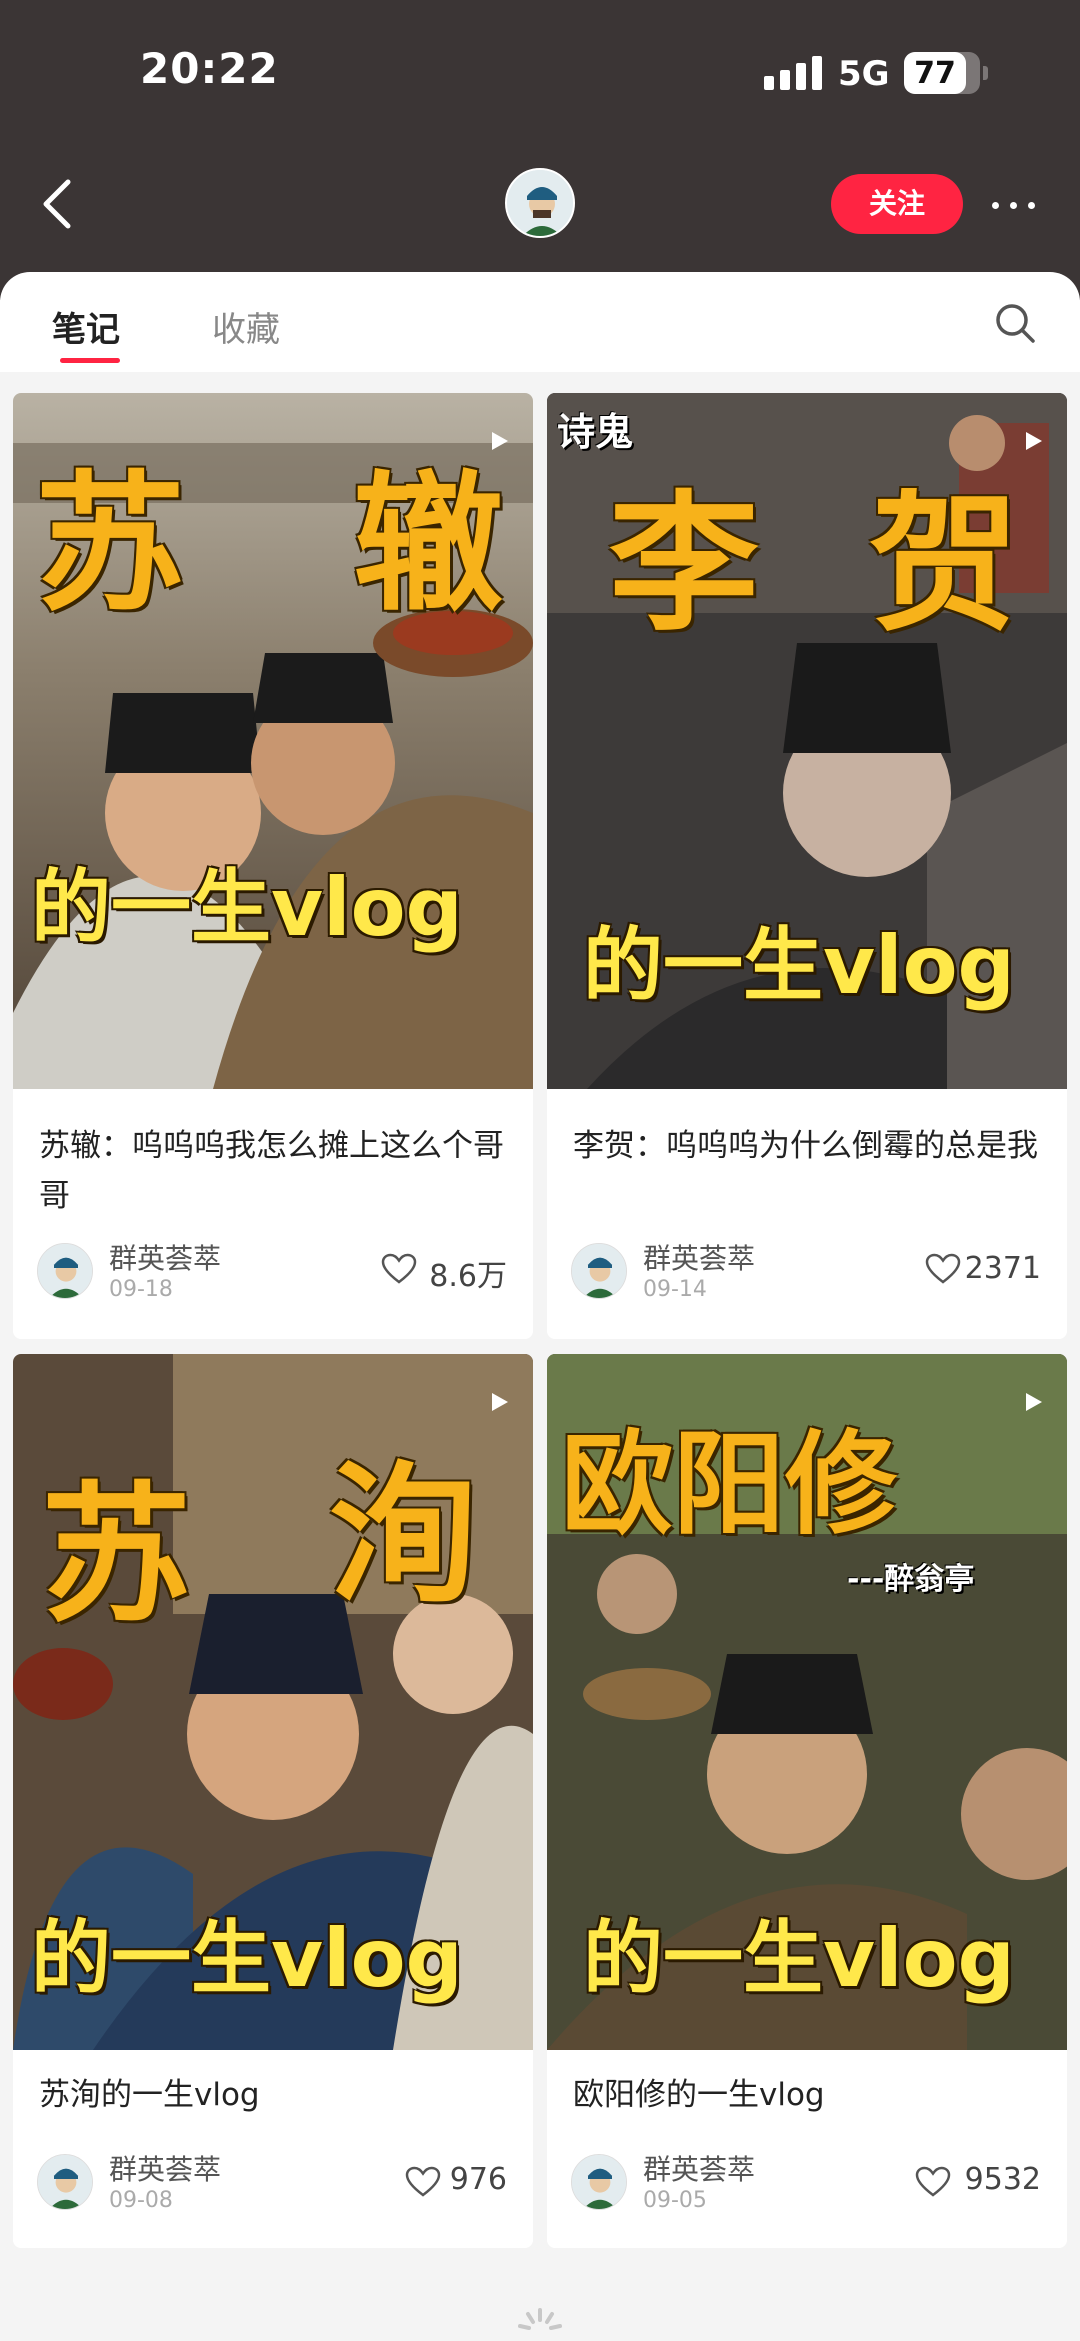 This screenshot has width=1080, height=2341. I want to click on note-title: 苏洵的一生vlog, so click(274, 2095).